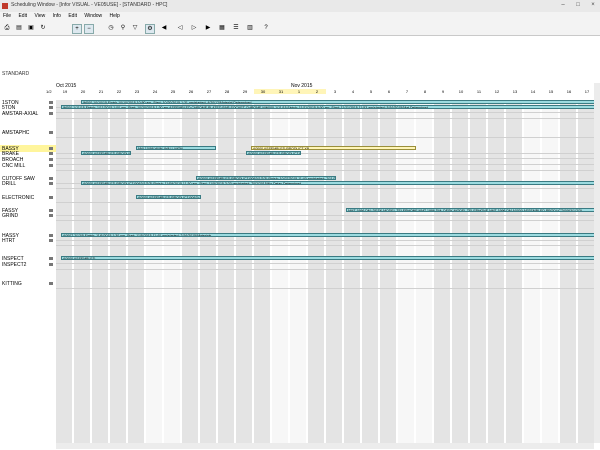  What do you see at coordinates (10, 216) in the screenshot?
I see `resource-label: GRIND` at bounding box center [10, 216].